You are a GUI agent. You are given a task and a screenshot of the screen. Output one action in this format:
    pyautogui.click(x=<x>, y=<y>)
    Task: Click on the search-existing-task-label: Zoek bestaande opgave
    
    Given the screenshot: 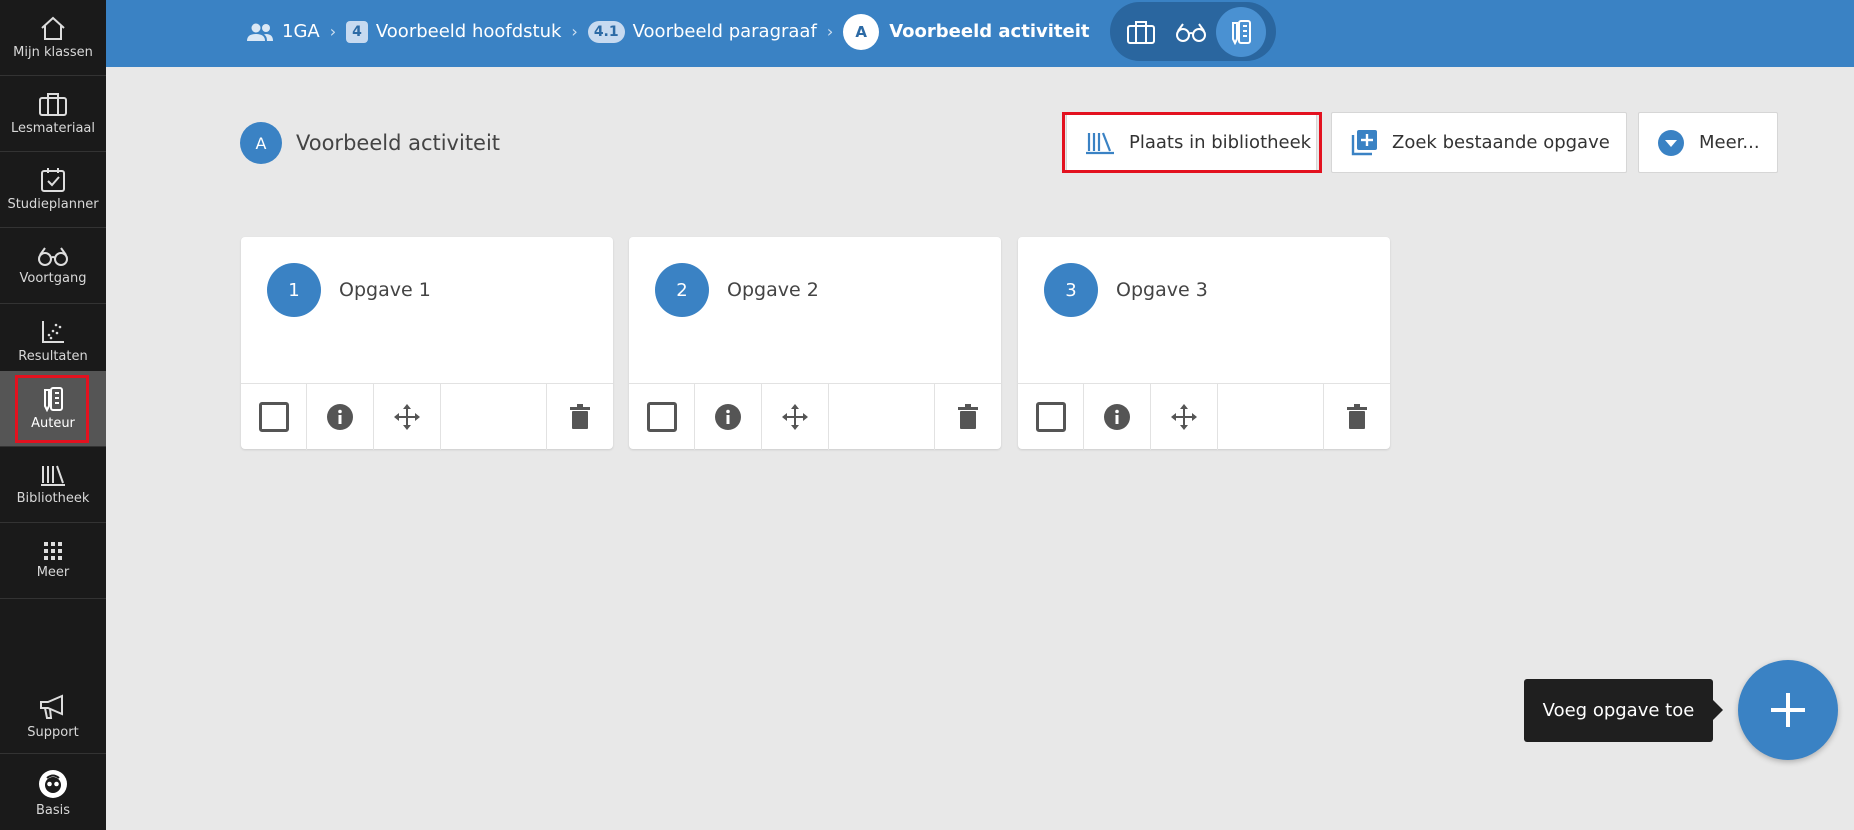 What is the action you would take?
    pyautogui.click(x=1501, y=142)
    